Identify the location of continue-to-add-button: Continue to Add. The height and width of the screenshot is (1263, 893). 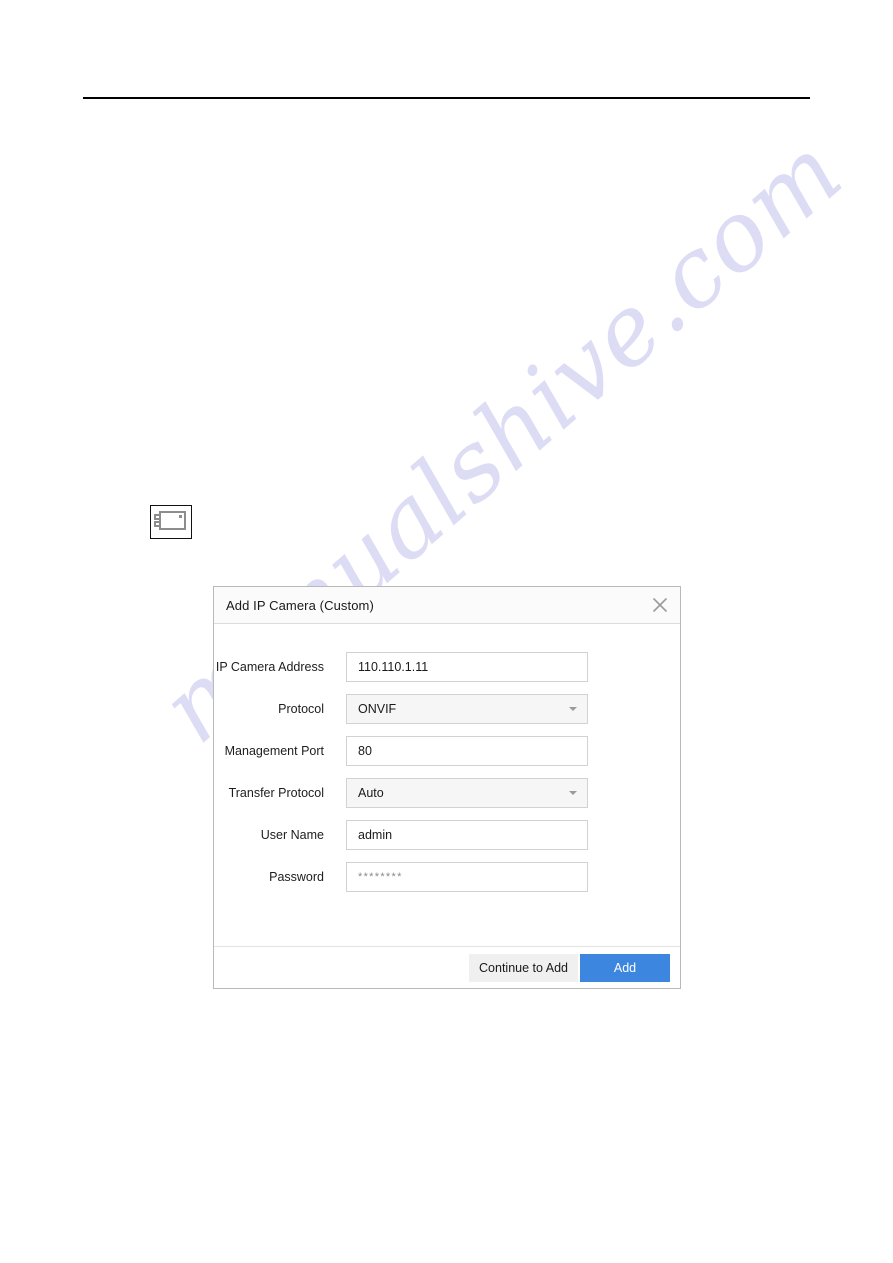
(523, 967).